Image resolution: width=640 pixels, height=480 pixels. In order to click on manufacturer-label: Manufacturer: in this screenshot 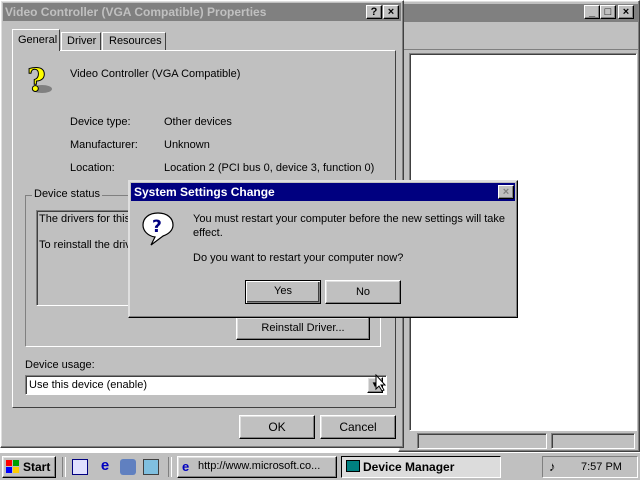, I will do `click(104, 145)`.